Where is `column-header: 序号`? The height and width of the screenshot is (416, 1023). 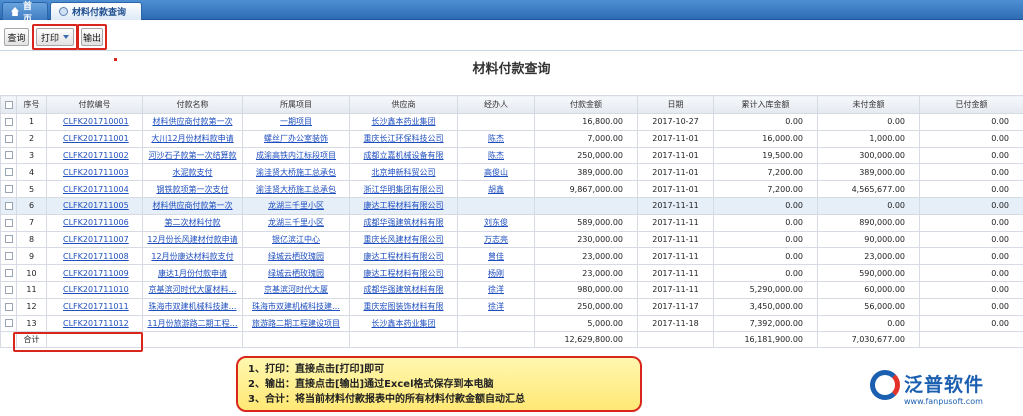 column-header: 序号 is located at coordinates (31, 104).